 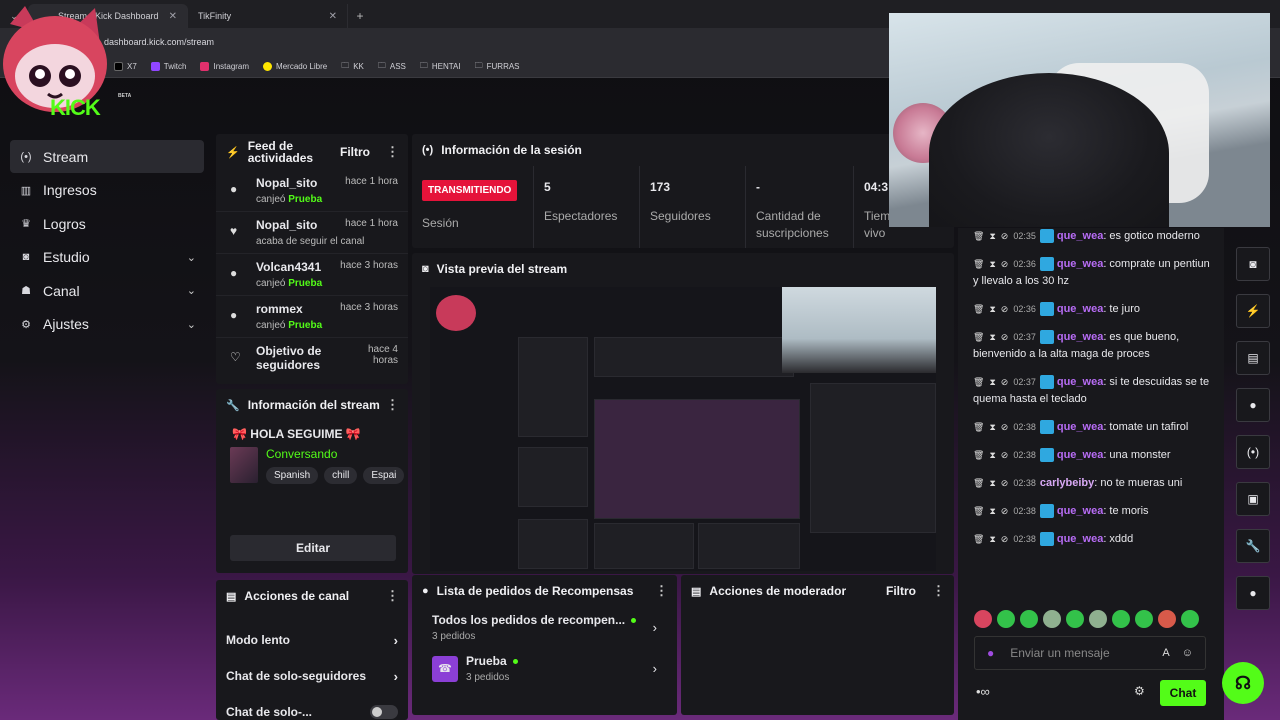 I want to click on camera-icon: ◙, so click(x=1253, y=264).